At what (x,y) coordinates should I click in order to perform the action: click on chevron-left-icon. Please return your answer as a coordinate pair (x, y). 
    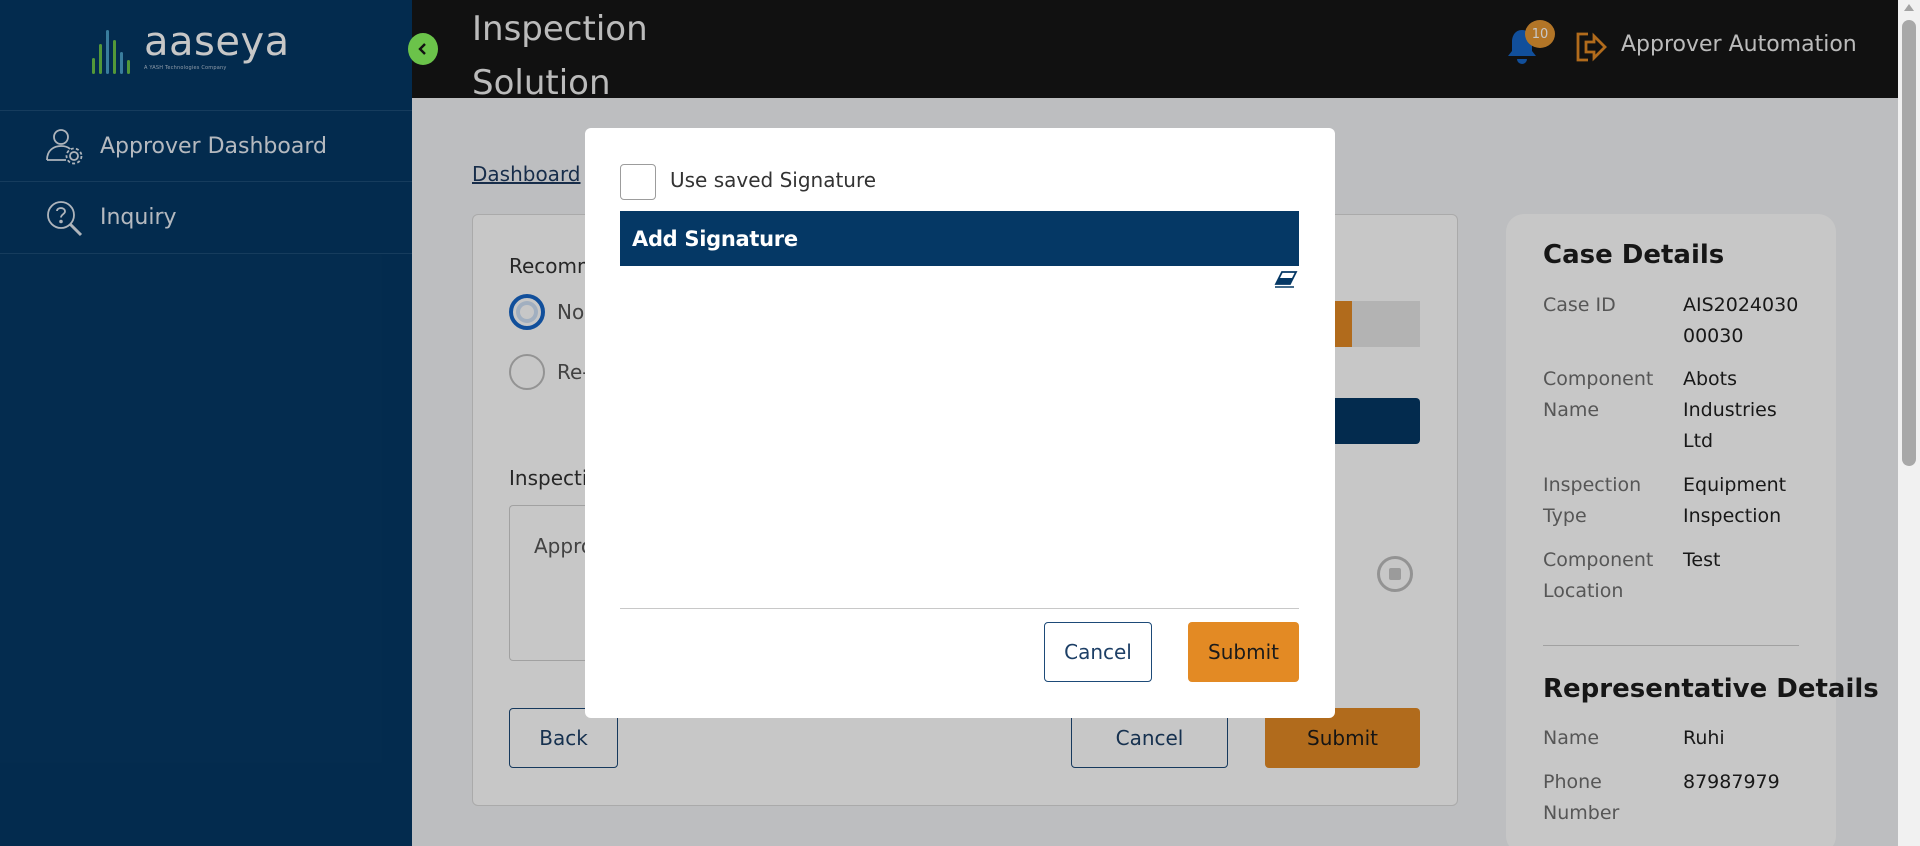
    Looking at the image, I should click on (422, 49).